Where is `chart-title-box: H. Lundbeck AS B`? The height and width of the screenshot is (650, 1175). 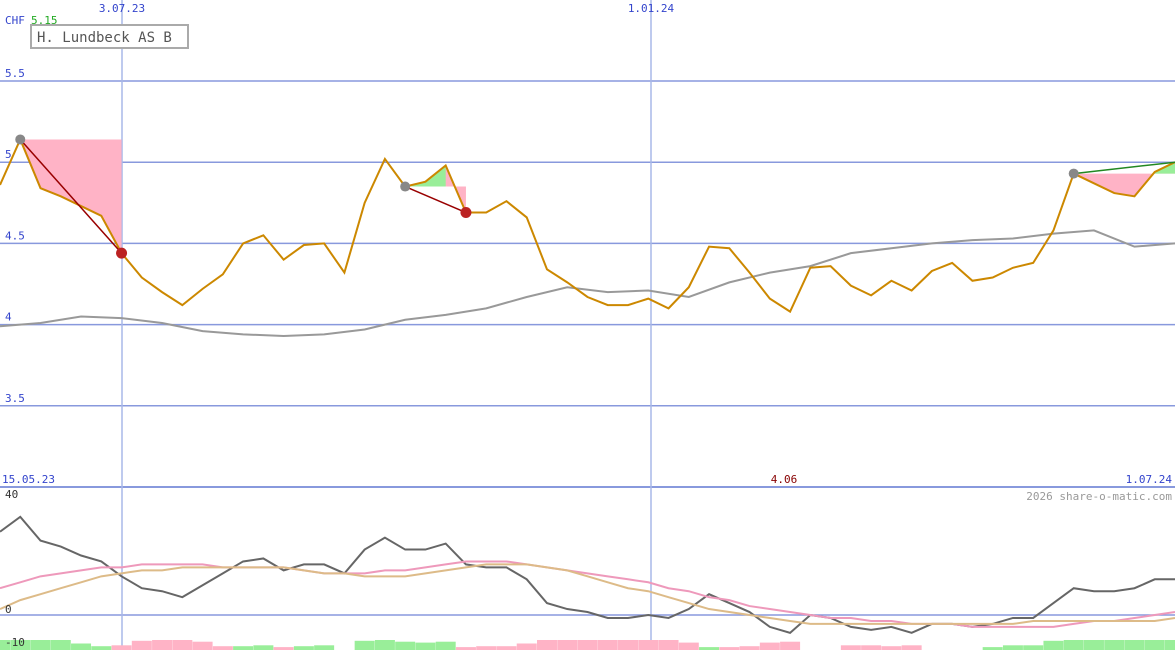 chart-title-box: H. Lundbeck AS B is located at coordinates (109, 36).